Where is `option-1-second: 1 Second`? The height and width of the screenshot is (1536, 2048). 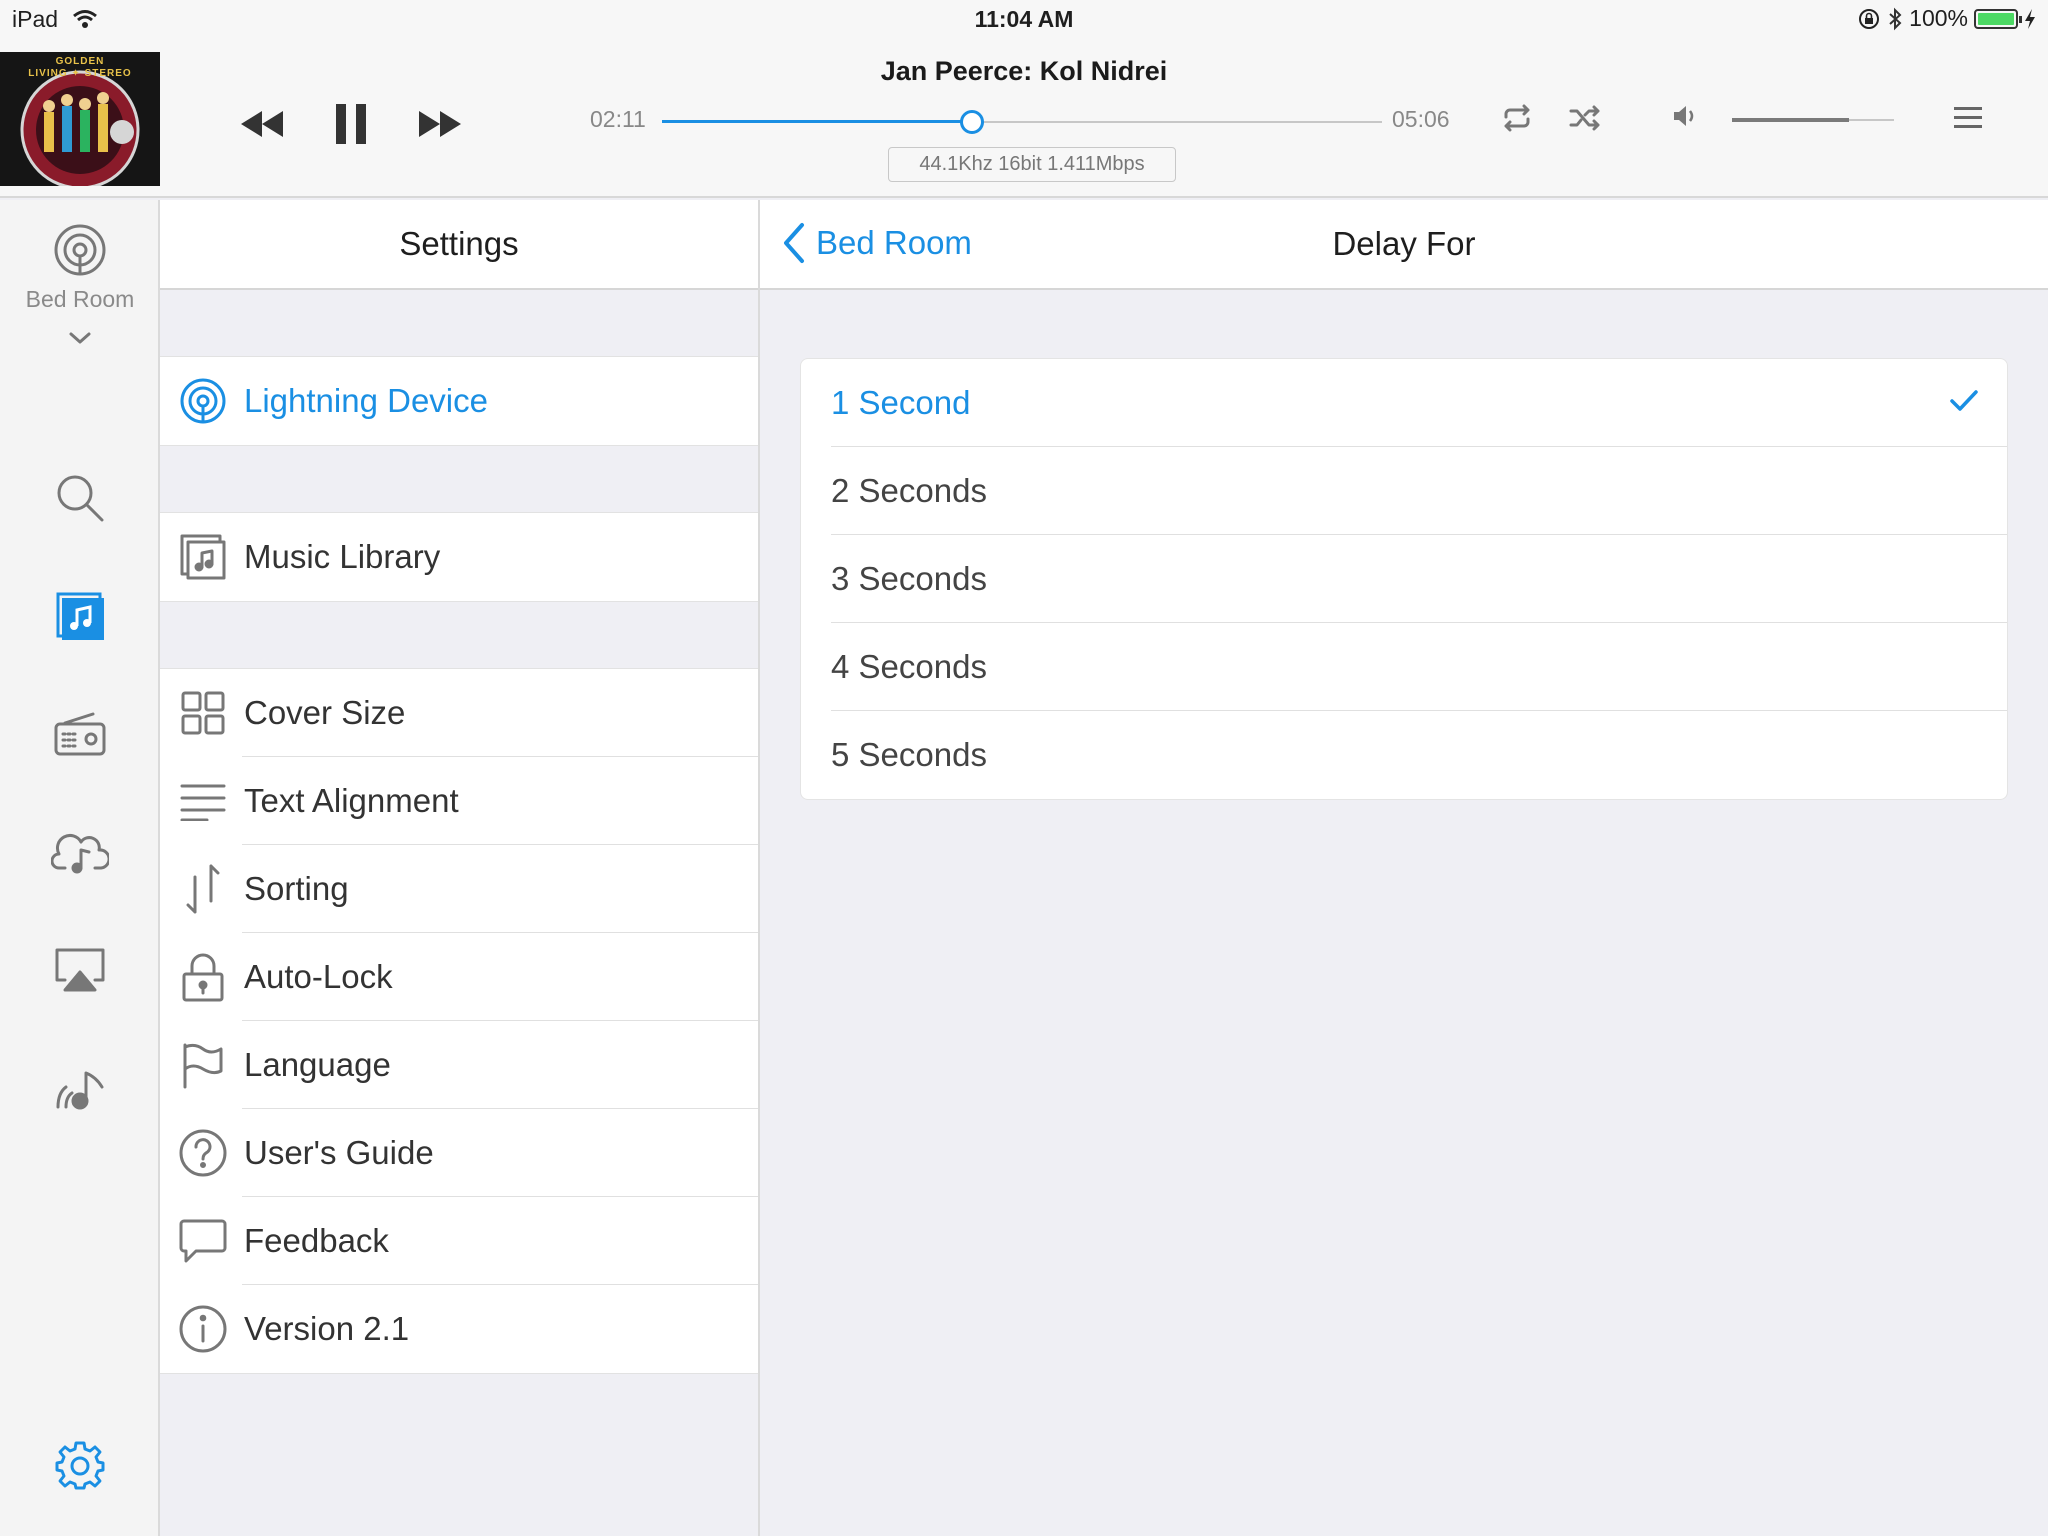
option-1-second: 1 Second is located at coordinates (1419, 403).